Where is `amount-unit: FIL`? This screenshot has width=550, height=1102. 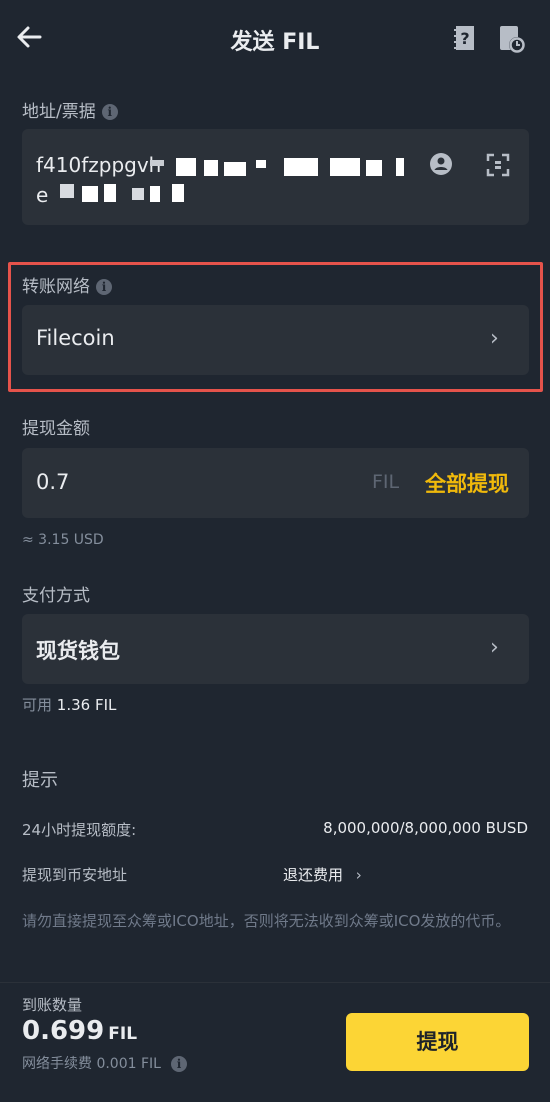 amount-unit: FIL is located at coordinates (386, 482).